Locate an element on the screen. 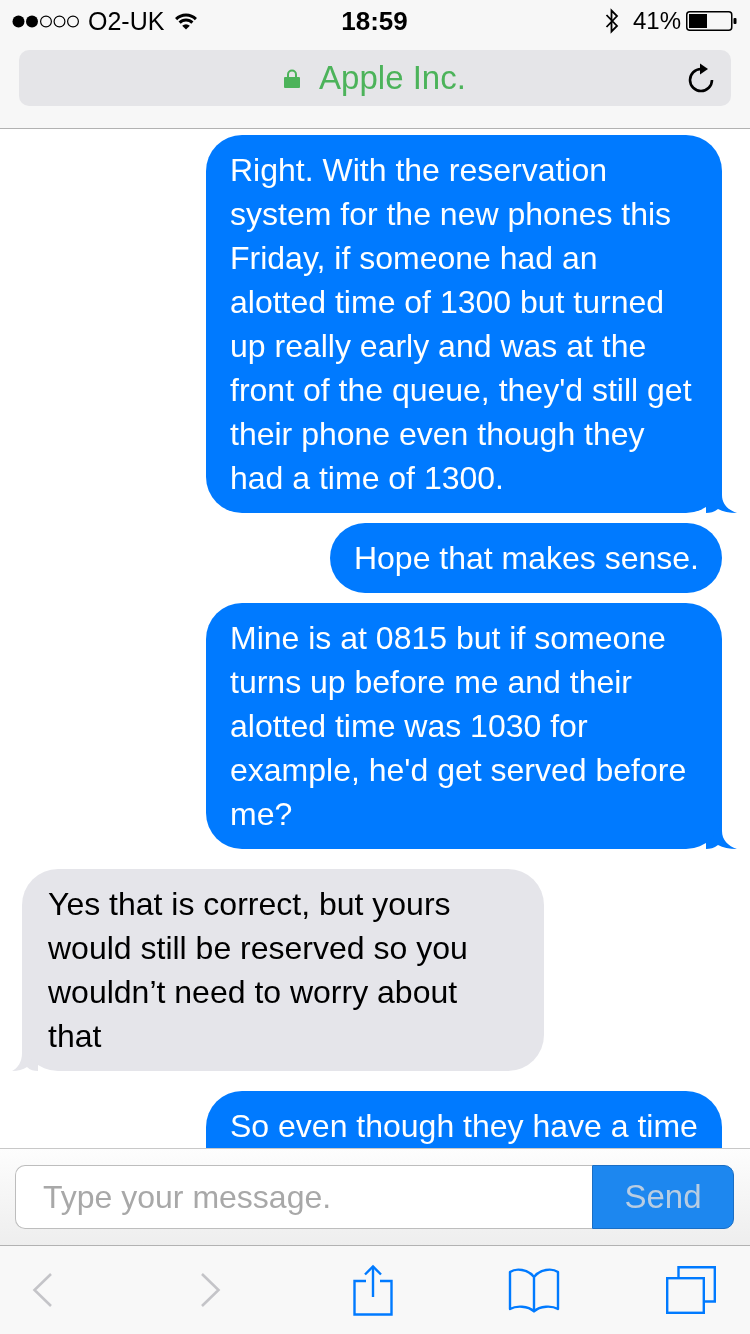  signal-strength-icon is located at coordinates (46, 21).